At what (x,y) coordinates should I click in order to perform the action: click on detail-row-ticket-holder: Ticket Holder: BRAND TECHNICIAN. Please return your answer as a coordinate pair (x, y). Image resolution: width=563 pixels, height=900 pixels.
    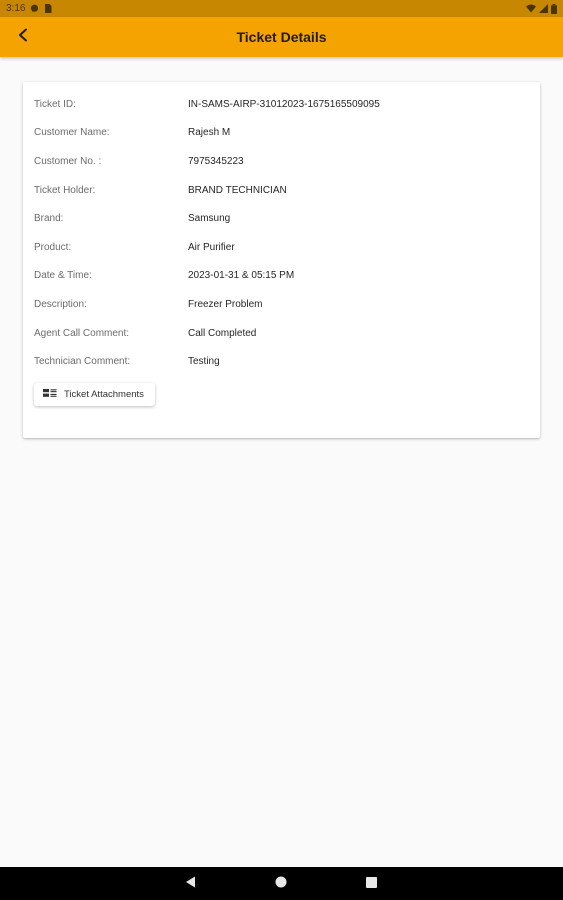
    Looking at the image, I should click on (281, 190).